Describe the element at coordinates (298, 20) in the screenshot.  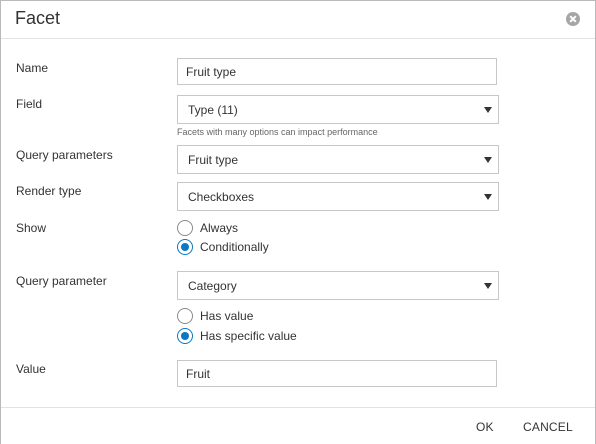
I see `dialog-header: Facet` at that location.